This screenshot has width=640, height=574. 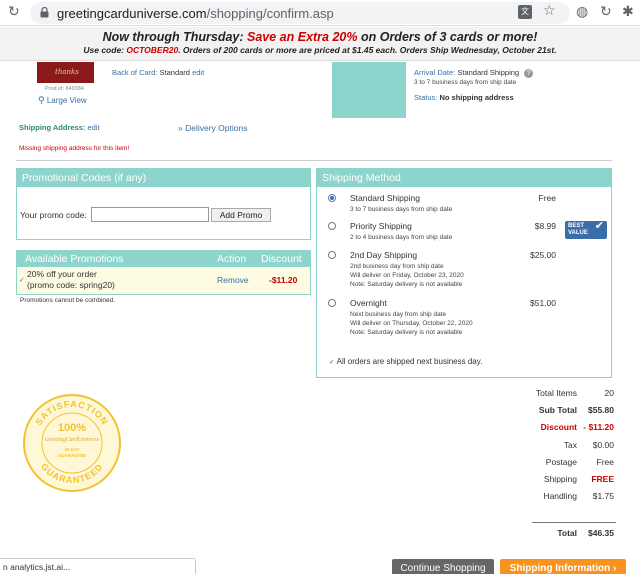 What do you see at coordinates (72, 455) in the screenshot?
I see `seal-guarantee: GUARANTEE` at bounding box center [72, 455].